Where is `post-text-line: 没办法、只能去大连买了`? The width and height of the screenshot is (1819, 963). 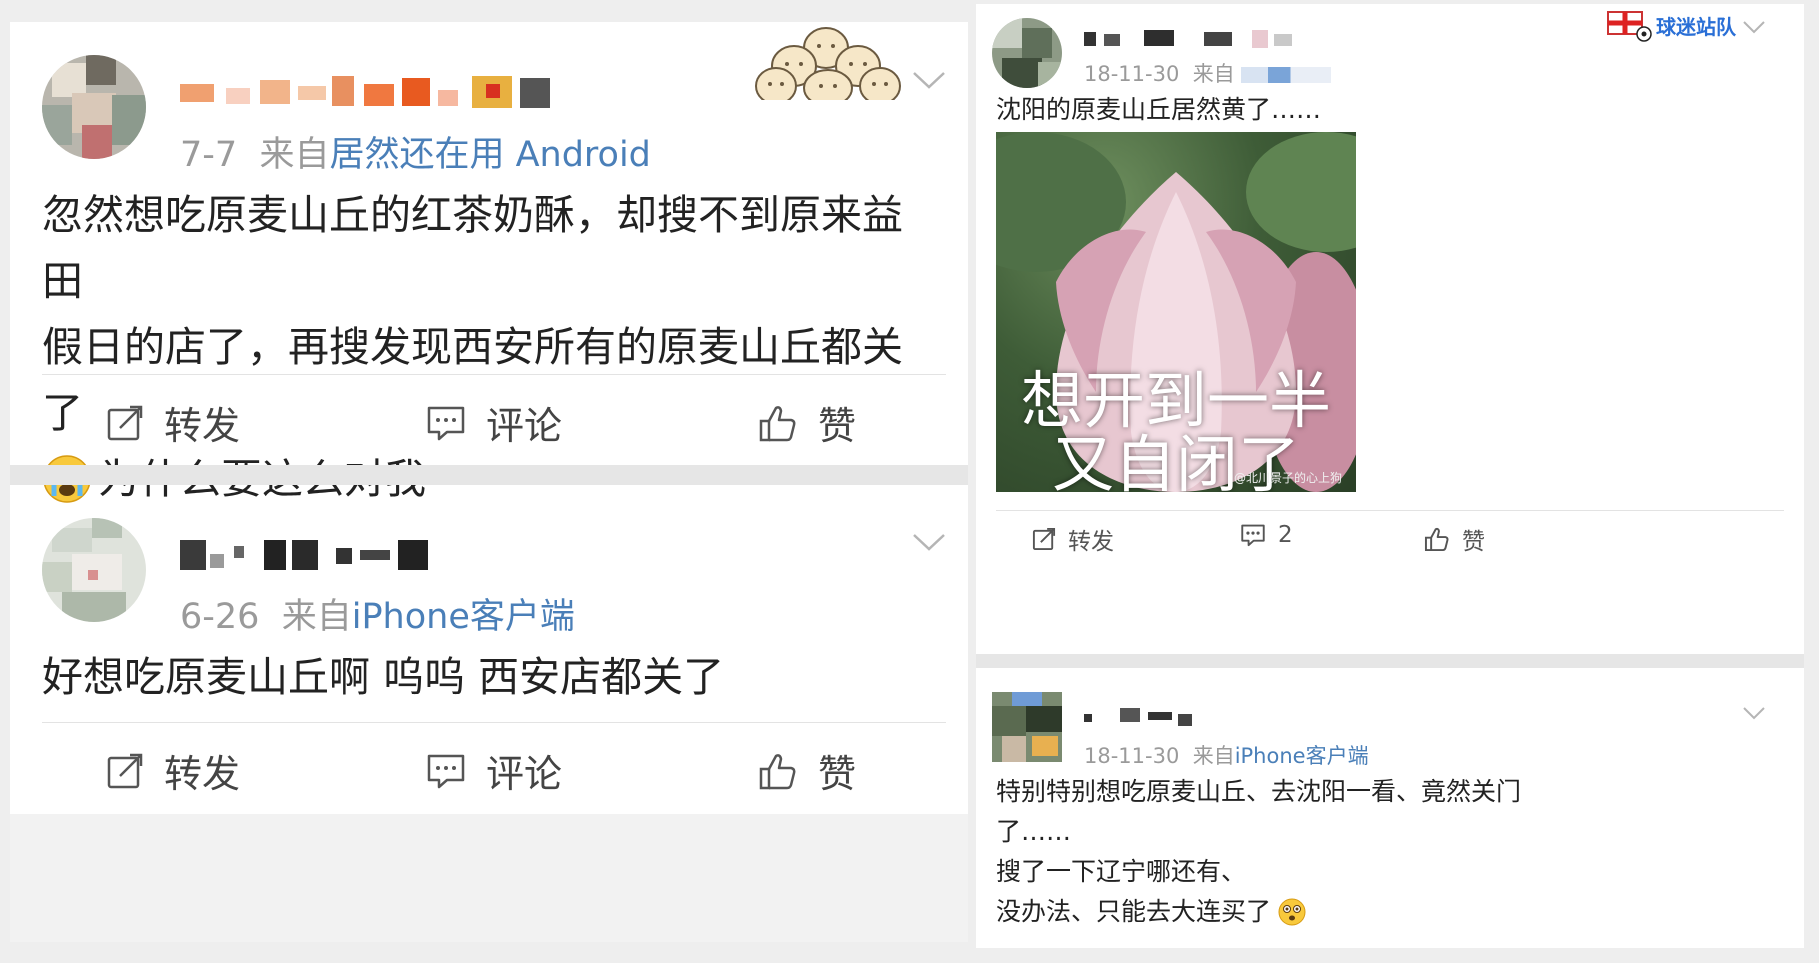
post-text-line: 没办法、只能去大连买了 is located at coordinates (1391, 912).